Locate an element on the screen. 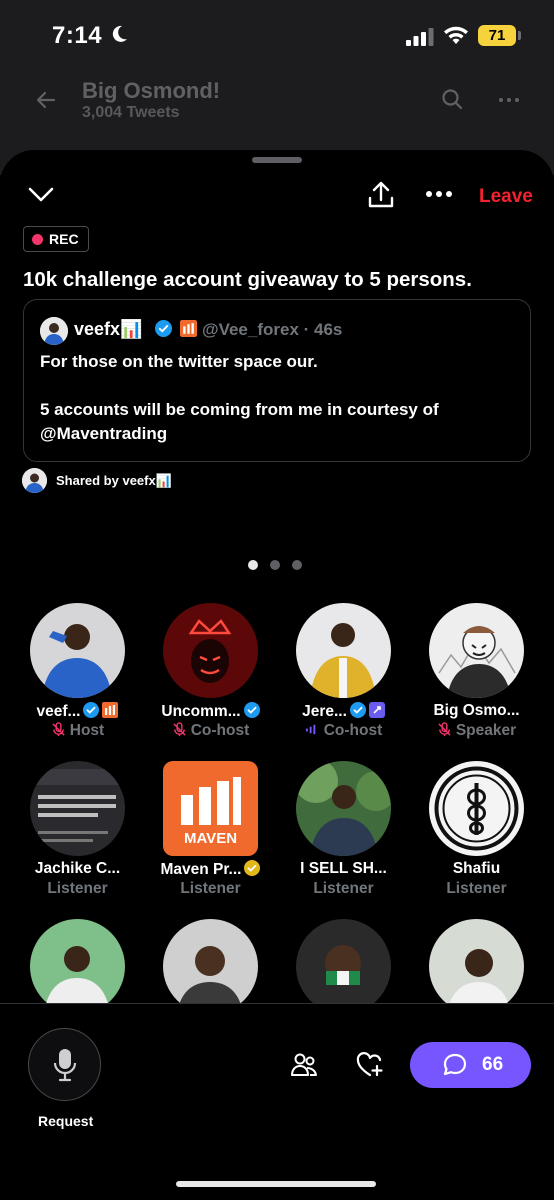 The width and height of the screenshot is (554, 1200). participant: Big Osmo... Speaker is located at coordinates (476, 681).